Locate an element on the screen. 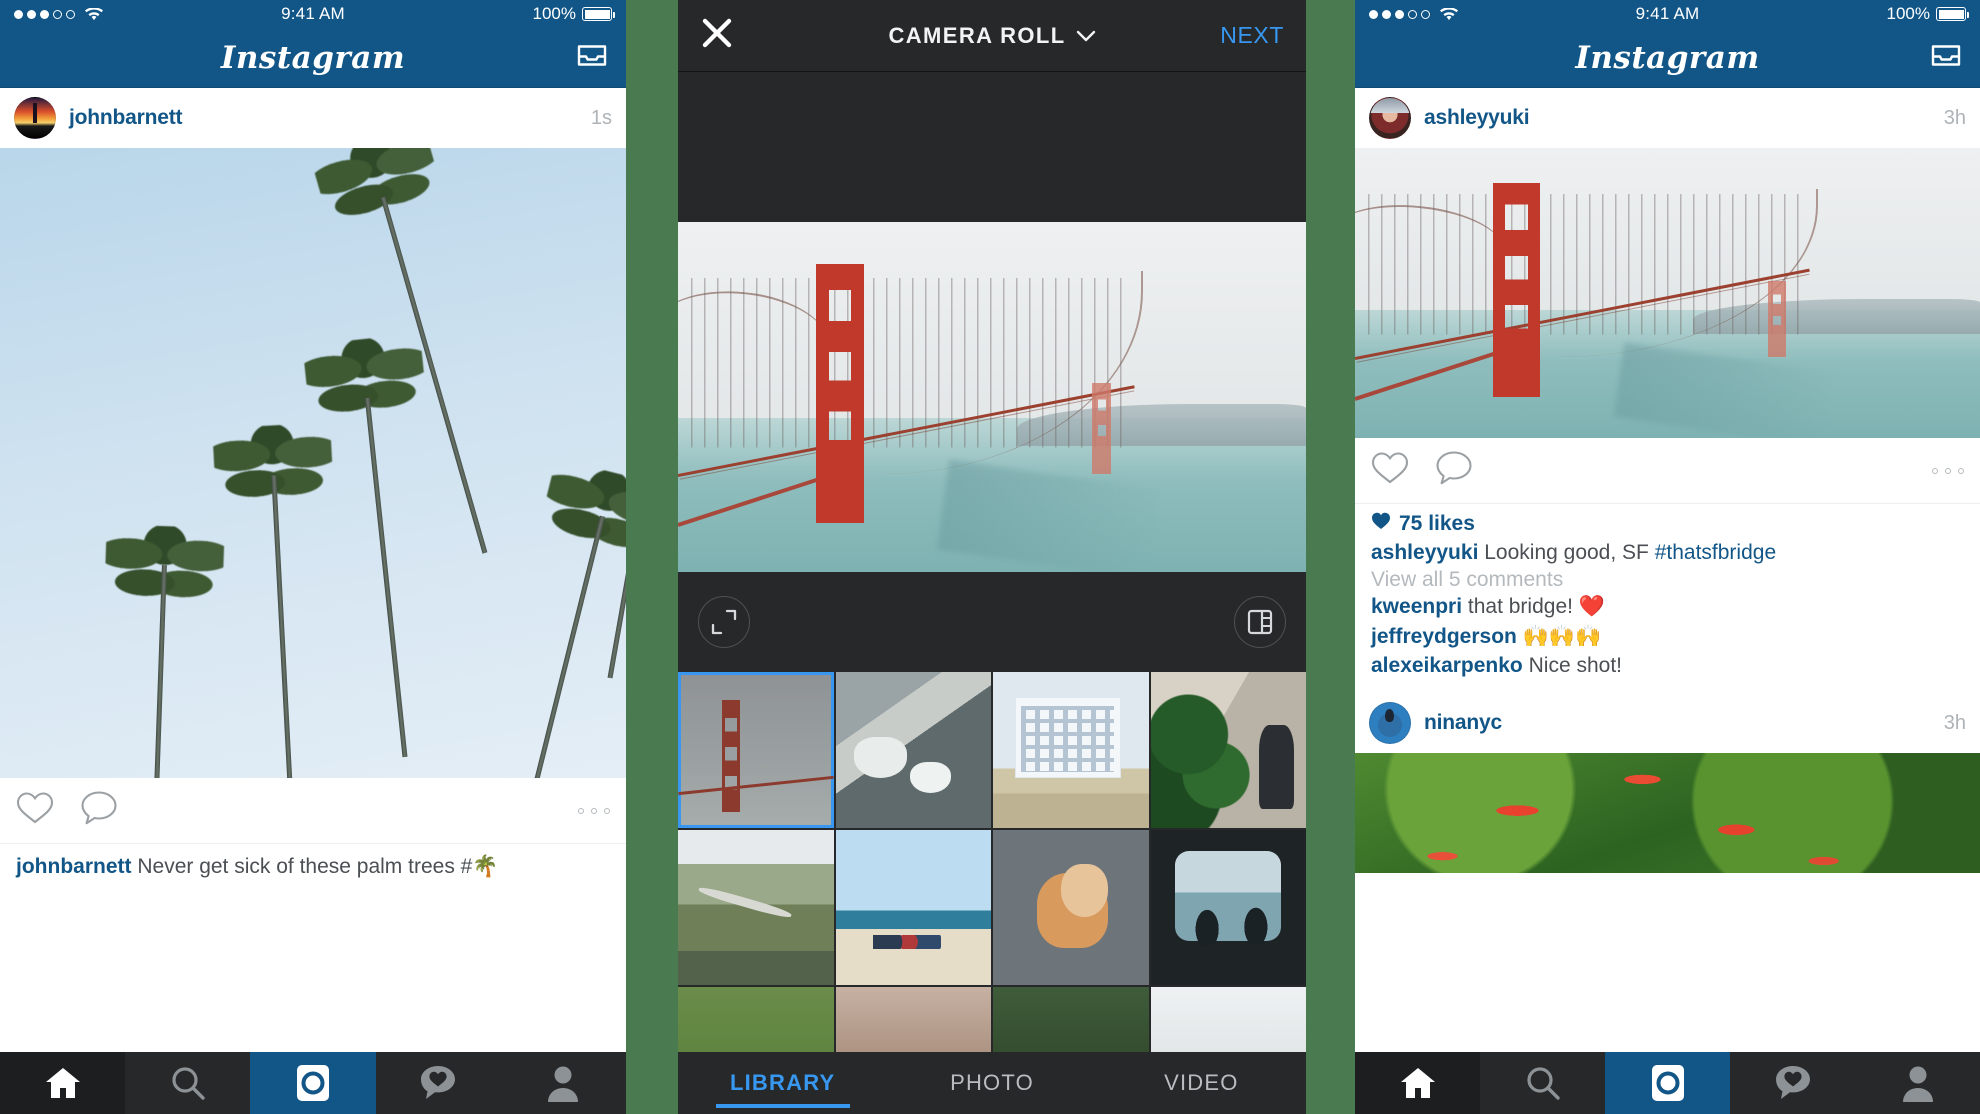 Image resolution: width=1980 pixels, height=1114 pixels. preview-top-padding is located at coordinates (992, 147).